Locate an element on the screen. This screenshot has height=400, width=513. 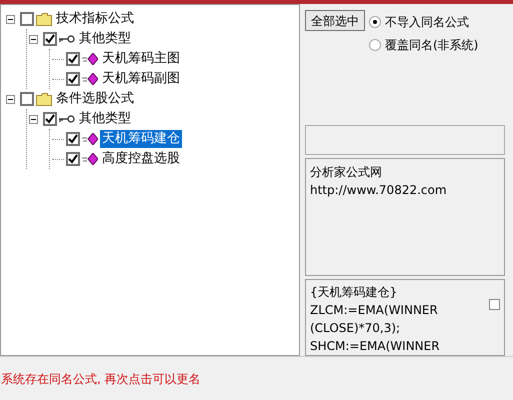
formula-line: ZLCM:=EMA(WINNER is located at coordinates (374, 310).